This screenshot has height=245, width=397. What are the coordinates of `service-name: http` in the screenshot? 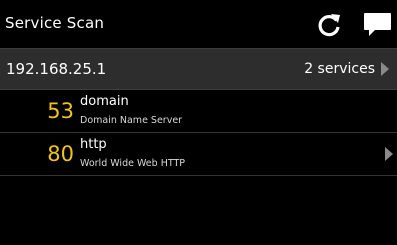 It's located at (93, 144).